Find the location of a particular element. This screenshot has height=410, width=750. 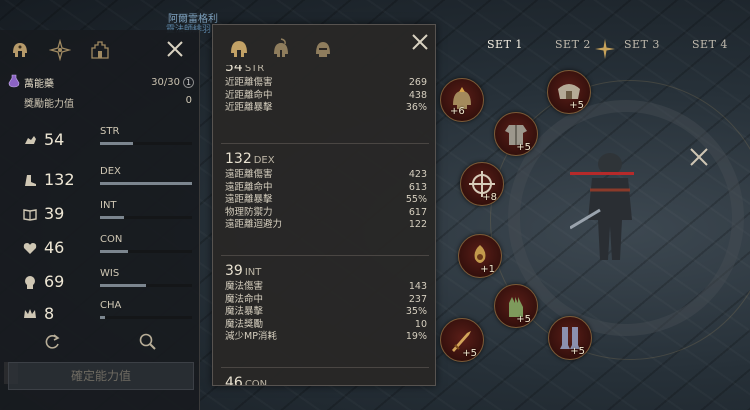

stat-detail-label: 減少MP消耗 is located at coordinates (251, 337).